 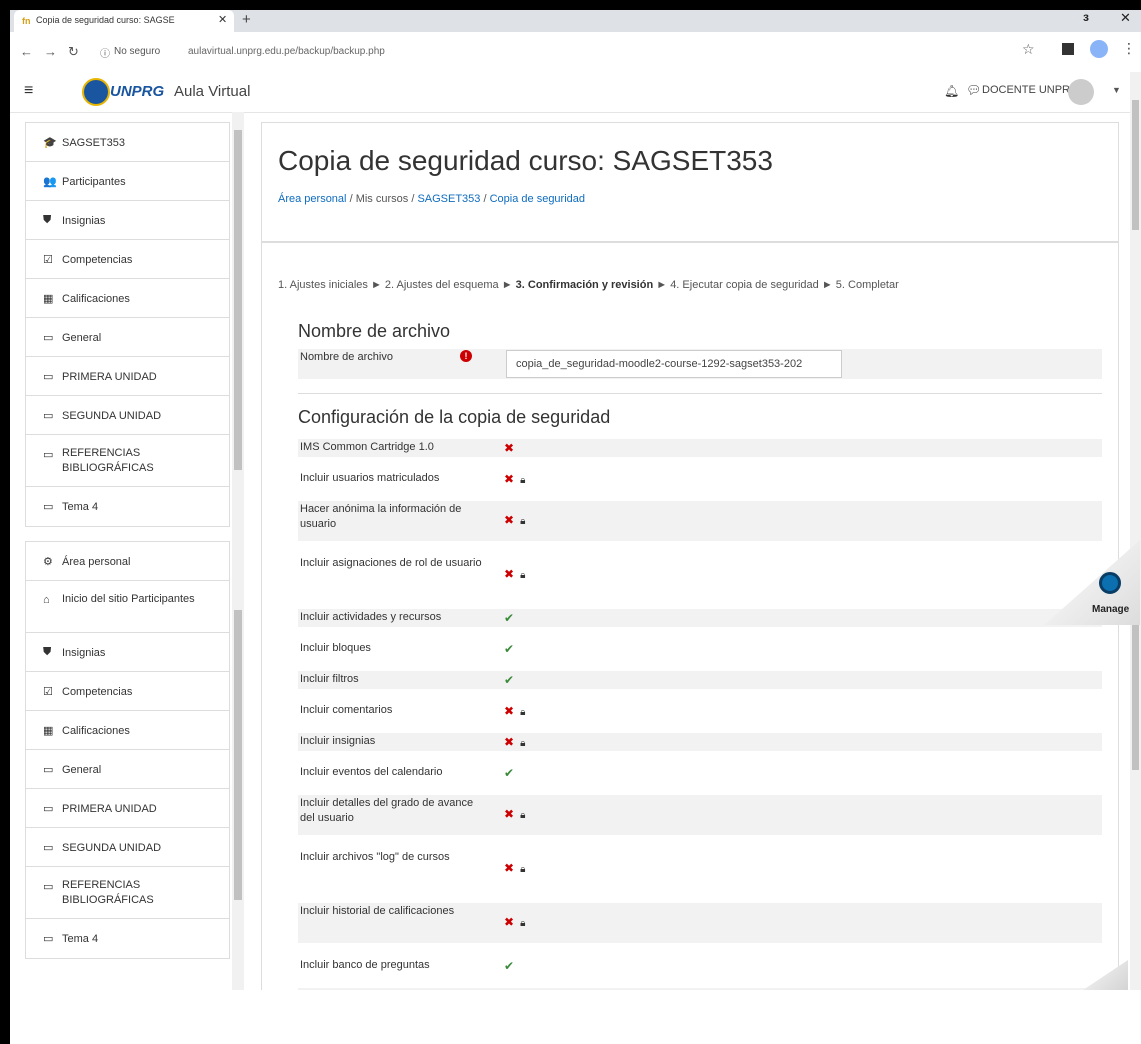 What do you see at coordinates (867, 285) in the screenshot?
I see `step-label: 5. Completar` at bounding box center [867, 285].